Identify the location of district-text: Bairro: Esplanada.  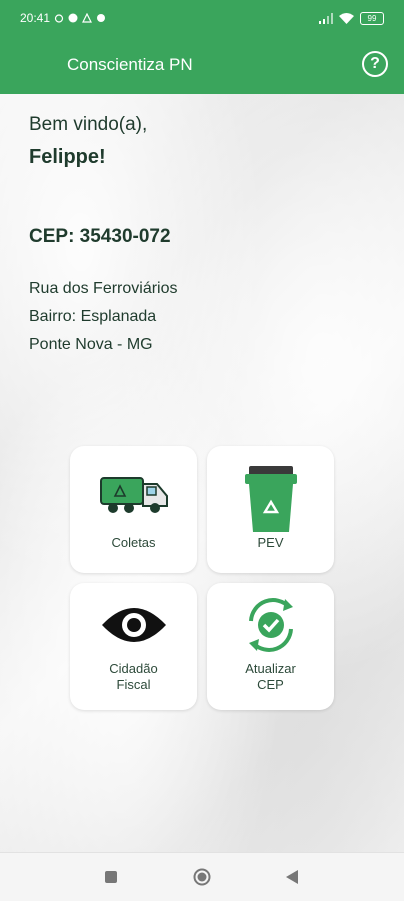
(93, 316).